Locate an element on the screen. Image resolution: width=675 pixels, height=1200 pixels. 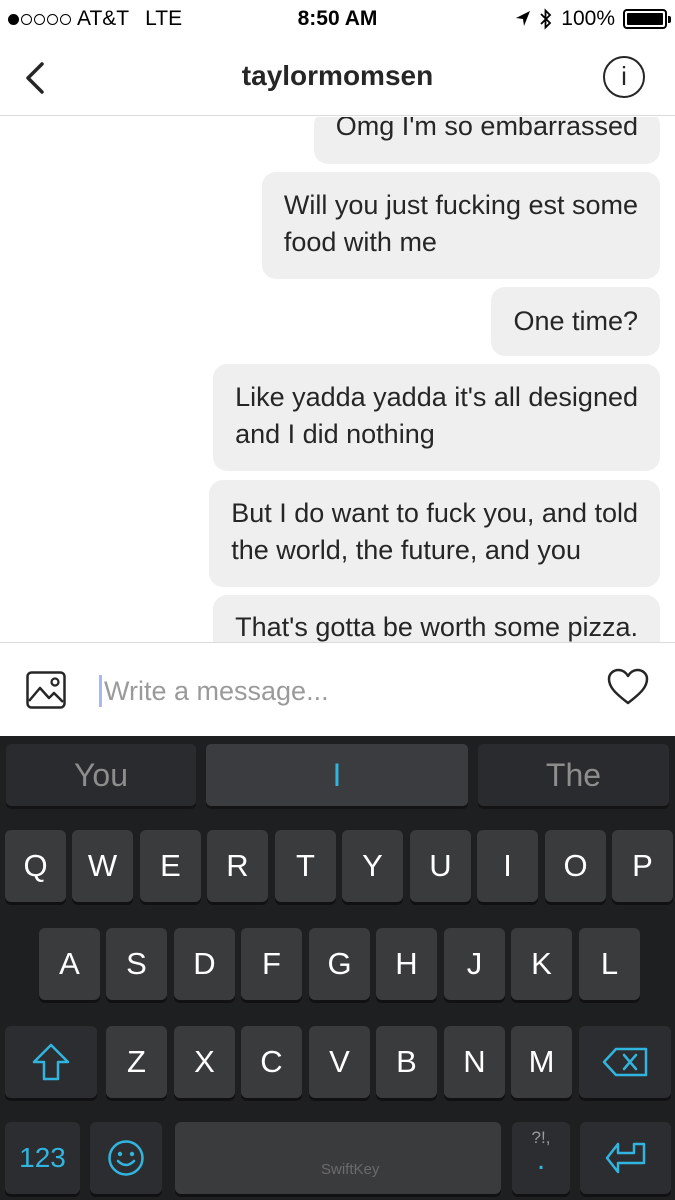
key-r: R is located at coordinates (237, 866).